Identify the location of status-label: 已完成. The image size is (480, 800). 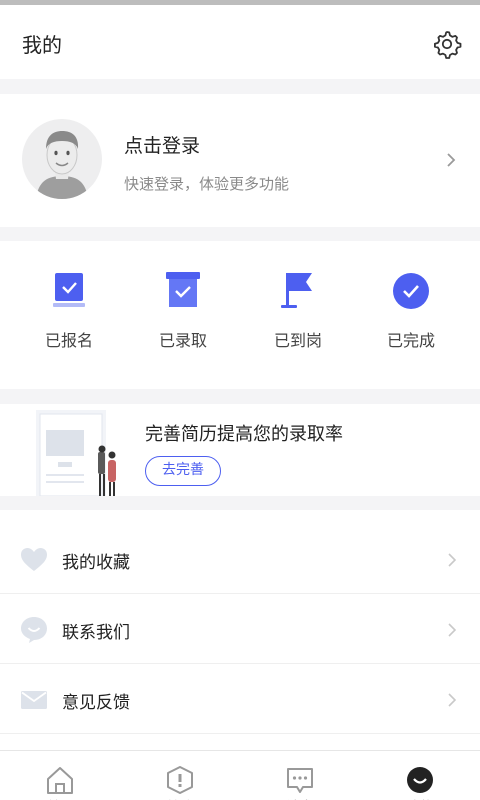
(410, 340).